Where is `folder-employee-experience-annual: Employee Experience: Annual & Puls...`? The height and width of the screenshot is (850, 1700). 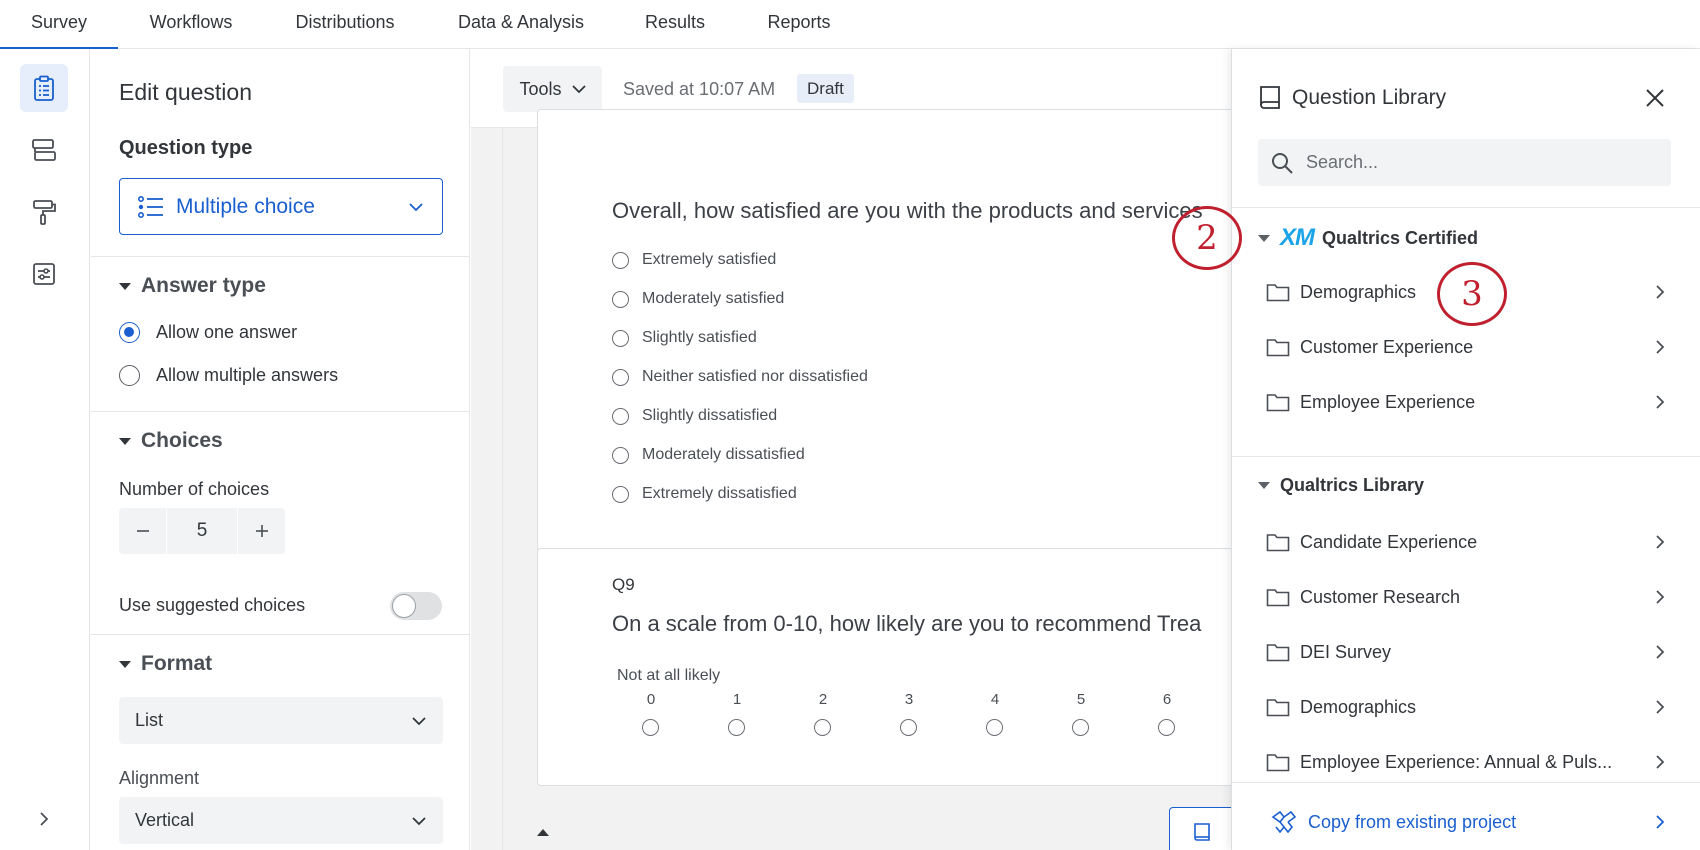
folder-employee-experience-annual: Employee Experience: Annual & Puls... is located at coordinates (1466, 762).